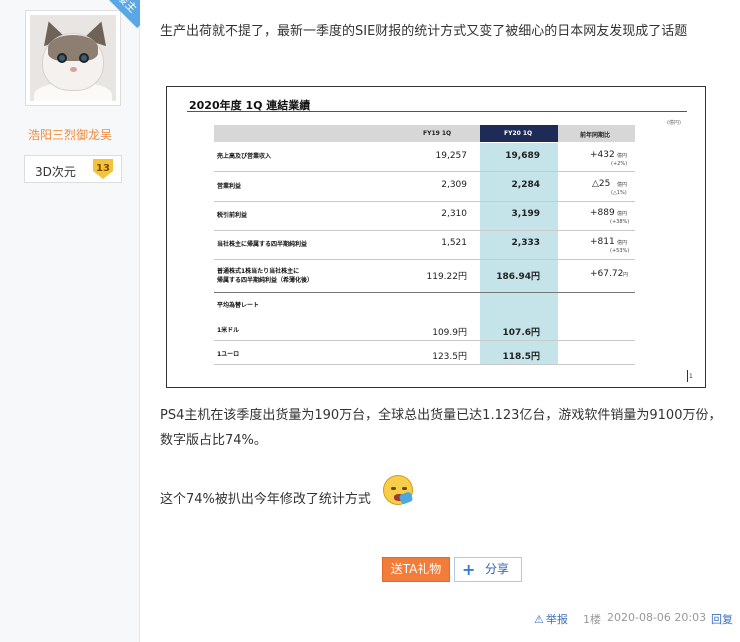  Describe the element at coordinates (602, 213) in the screenshot. I see `cell-diff: +889` at that location.